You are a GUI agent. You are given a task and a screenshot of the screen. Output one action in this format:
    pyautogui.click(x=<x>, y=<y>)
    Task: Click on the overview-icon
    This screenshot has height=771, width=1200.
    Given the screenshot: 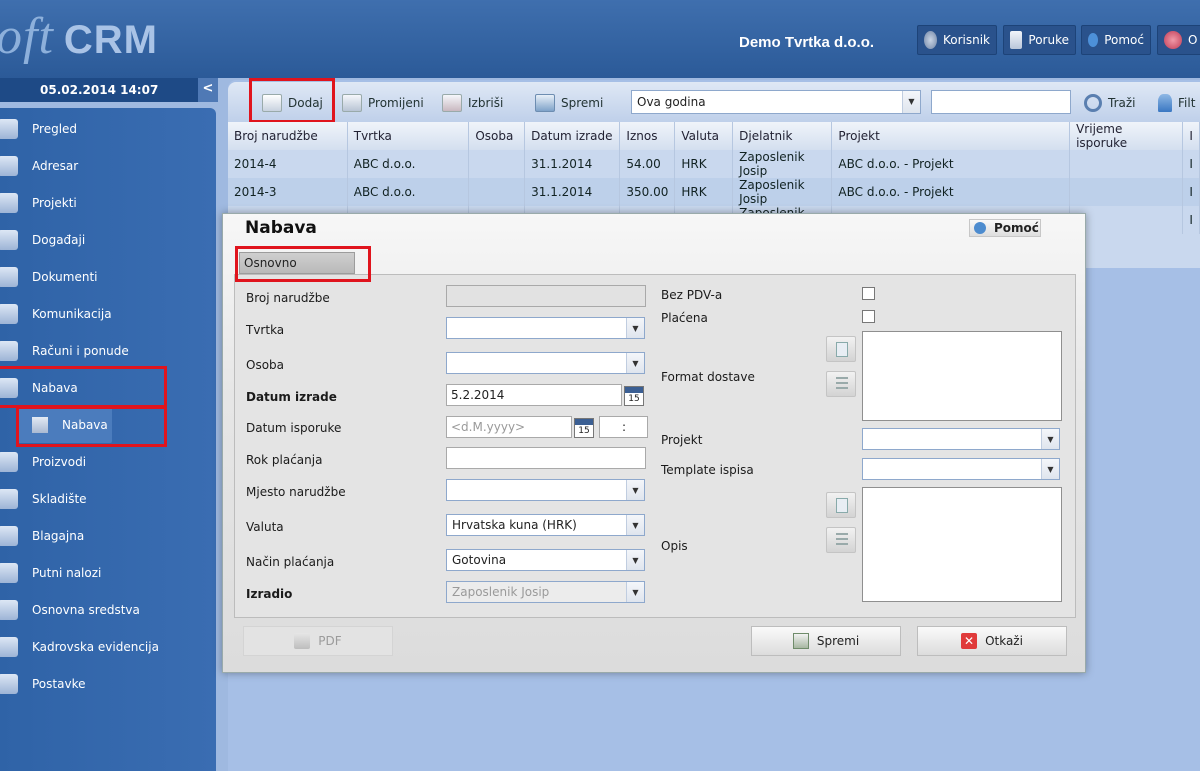 What is the action you would take?
    pyautogui.click(x=9, y=129)
    